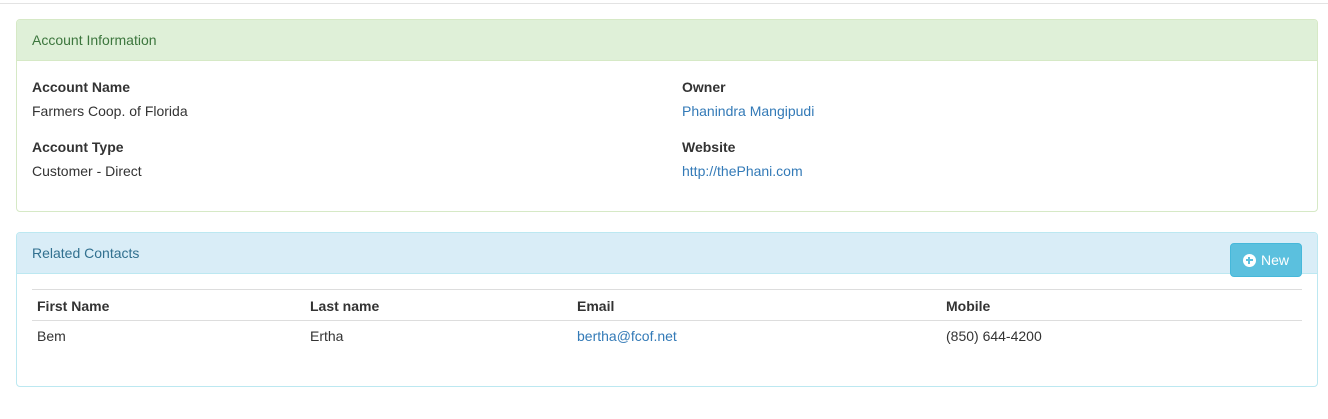 The width and height of the screenshot is (1328, 419). What do you see at coordinates (94, 40) in the screenshot?
I see `panel-title: Account Information` at bounding box center [94, 40].